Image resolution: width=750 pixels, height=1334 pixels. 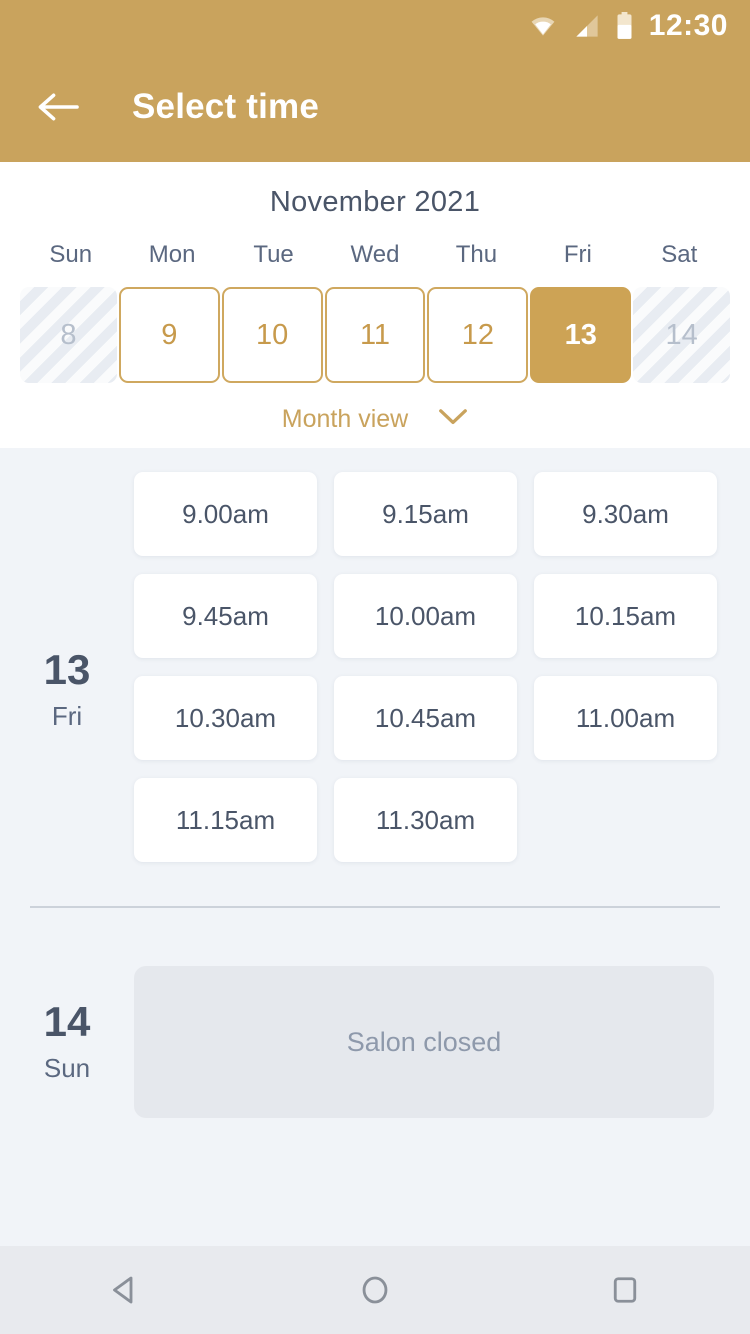 What do you see at coordinates (581, 335) in the screenshot?
I see `calendar-day-cell-selected: 13` at bounding box center [581, 335].